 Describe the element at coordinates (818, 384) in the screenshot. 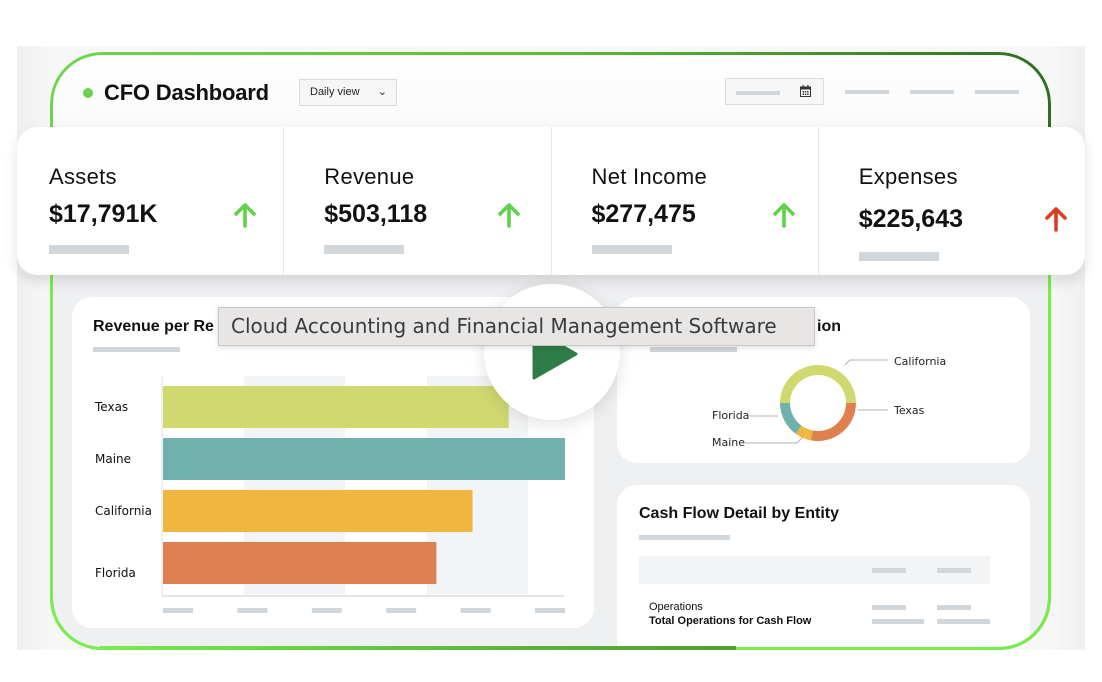

I see `donut-slice-california` at that location.